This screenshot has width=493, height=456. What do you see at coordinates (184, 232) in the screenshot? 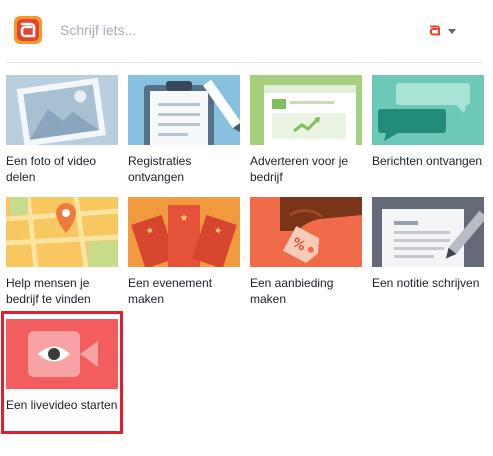
I see `event-tickets-icon: ★ ★ ★` at bounding box center [184, 232].